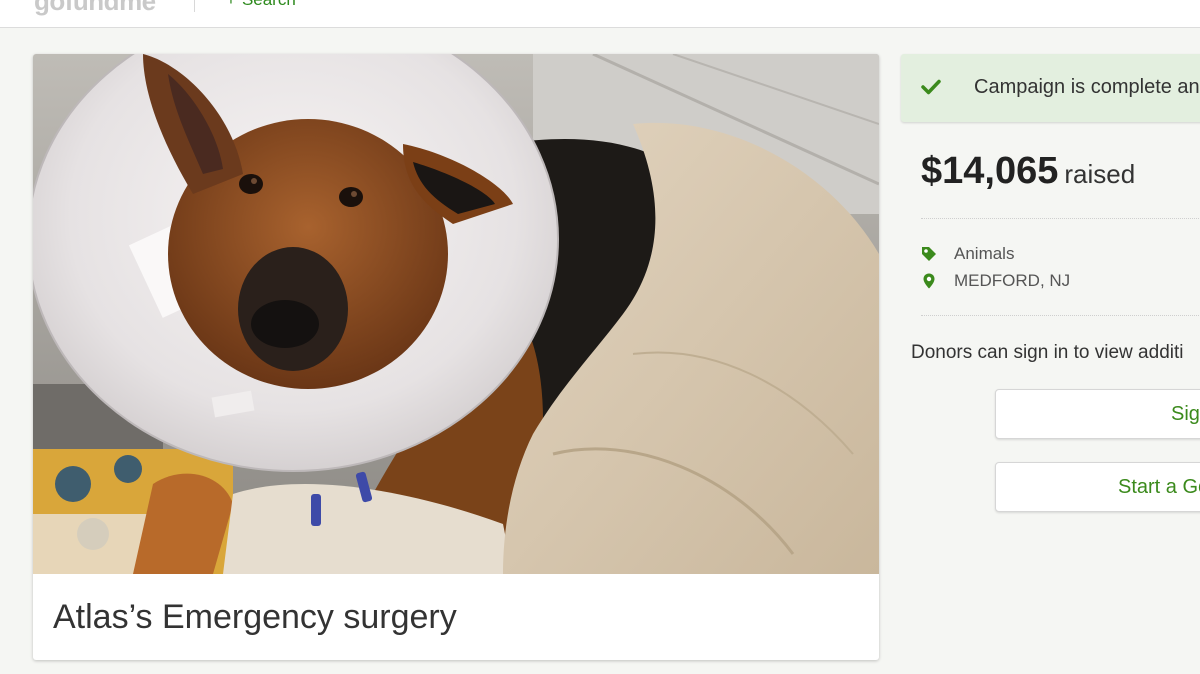 This screenshot has width=1200, height=674. Describe the element at coordinates (1047, 352) in the screenshot. I see `donors-note: Donors can sign in to view additi` at that location.